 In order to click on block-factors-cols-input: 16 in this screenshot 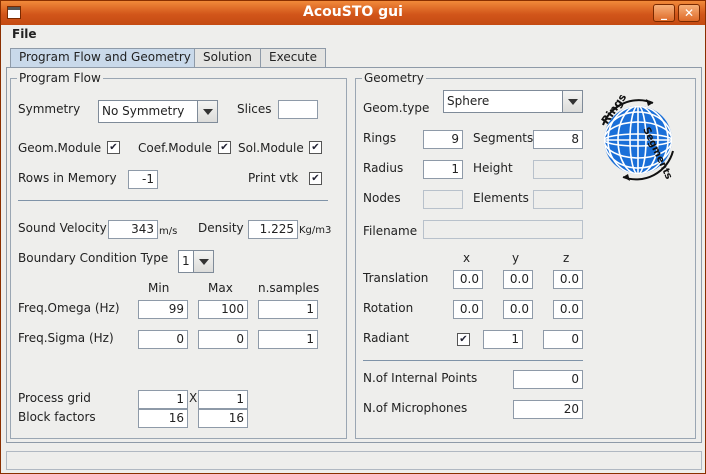, I will do `click(223, 418)`.